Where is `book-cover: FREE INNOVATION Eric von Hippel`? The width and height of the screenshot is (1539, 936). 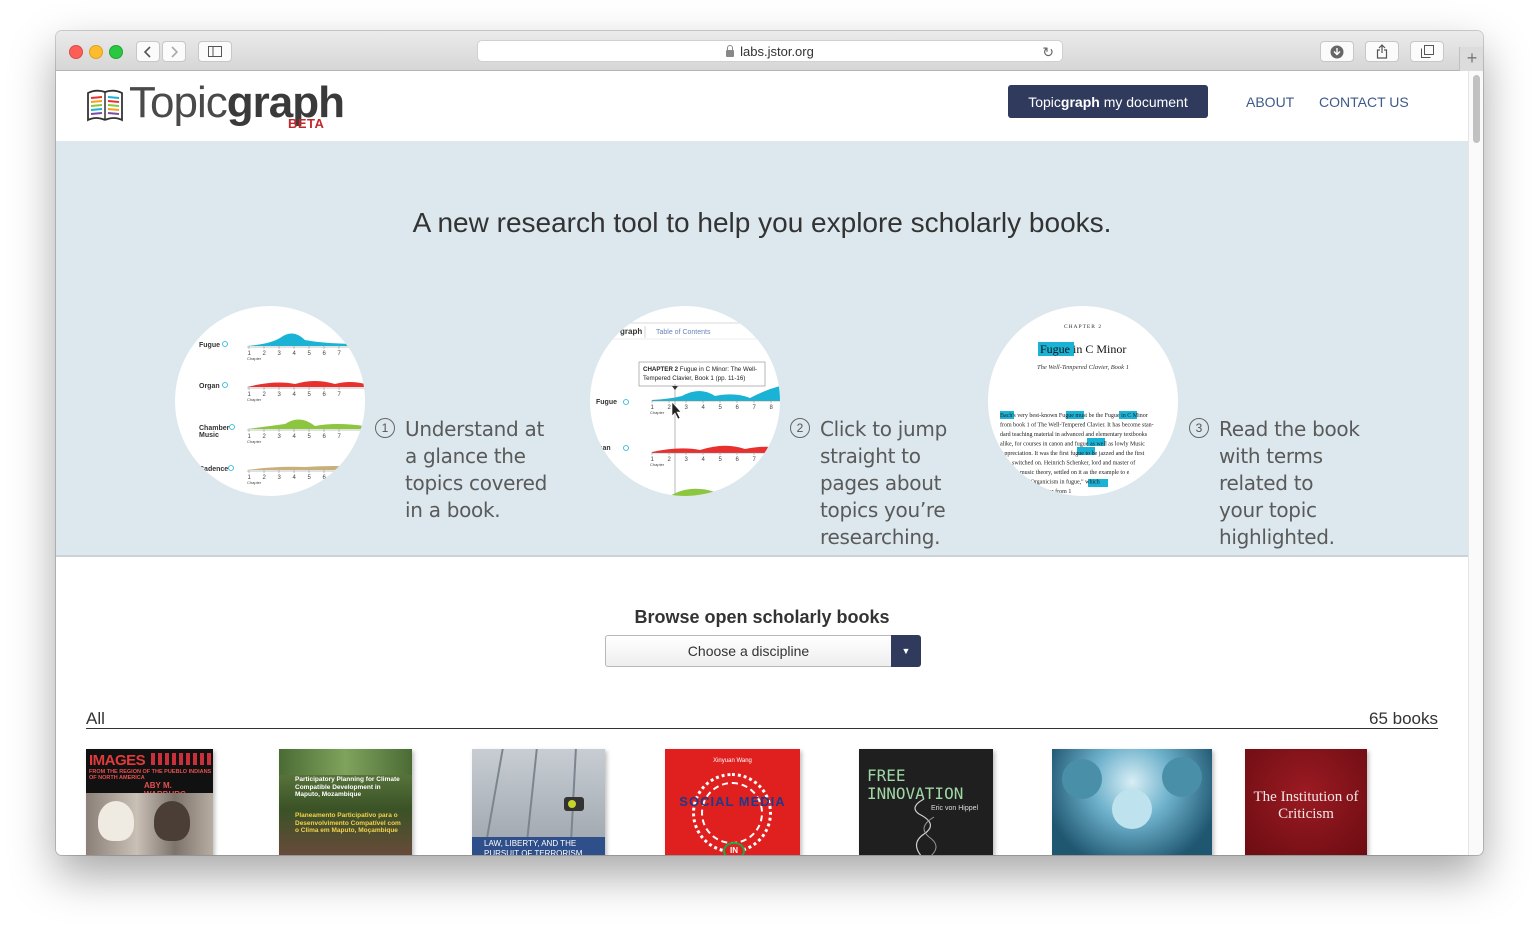 book-cover: FREE INNOVATION Eric von Hippel is located at coordinates (926, 802).